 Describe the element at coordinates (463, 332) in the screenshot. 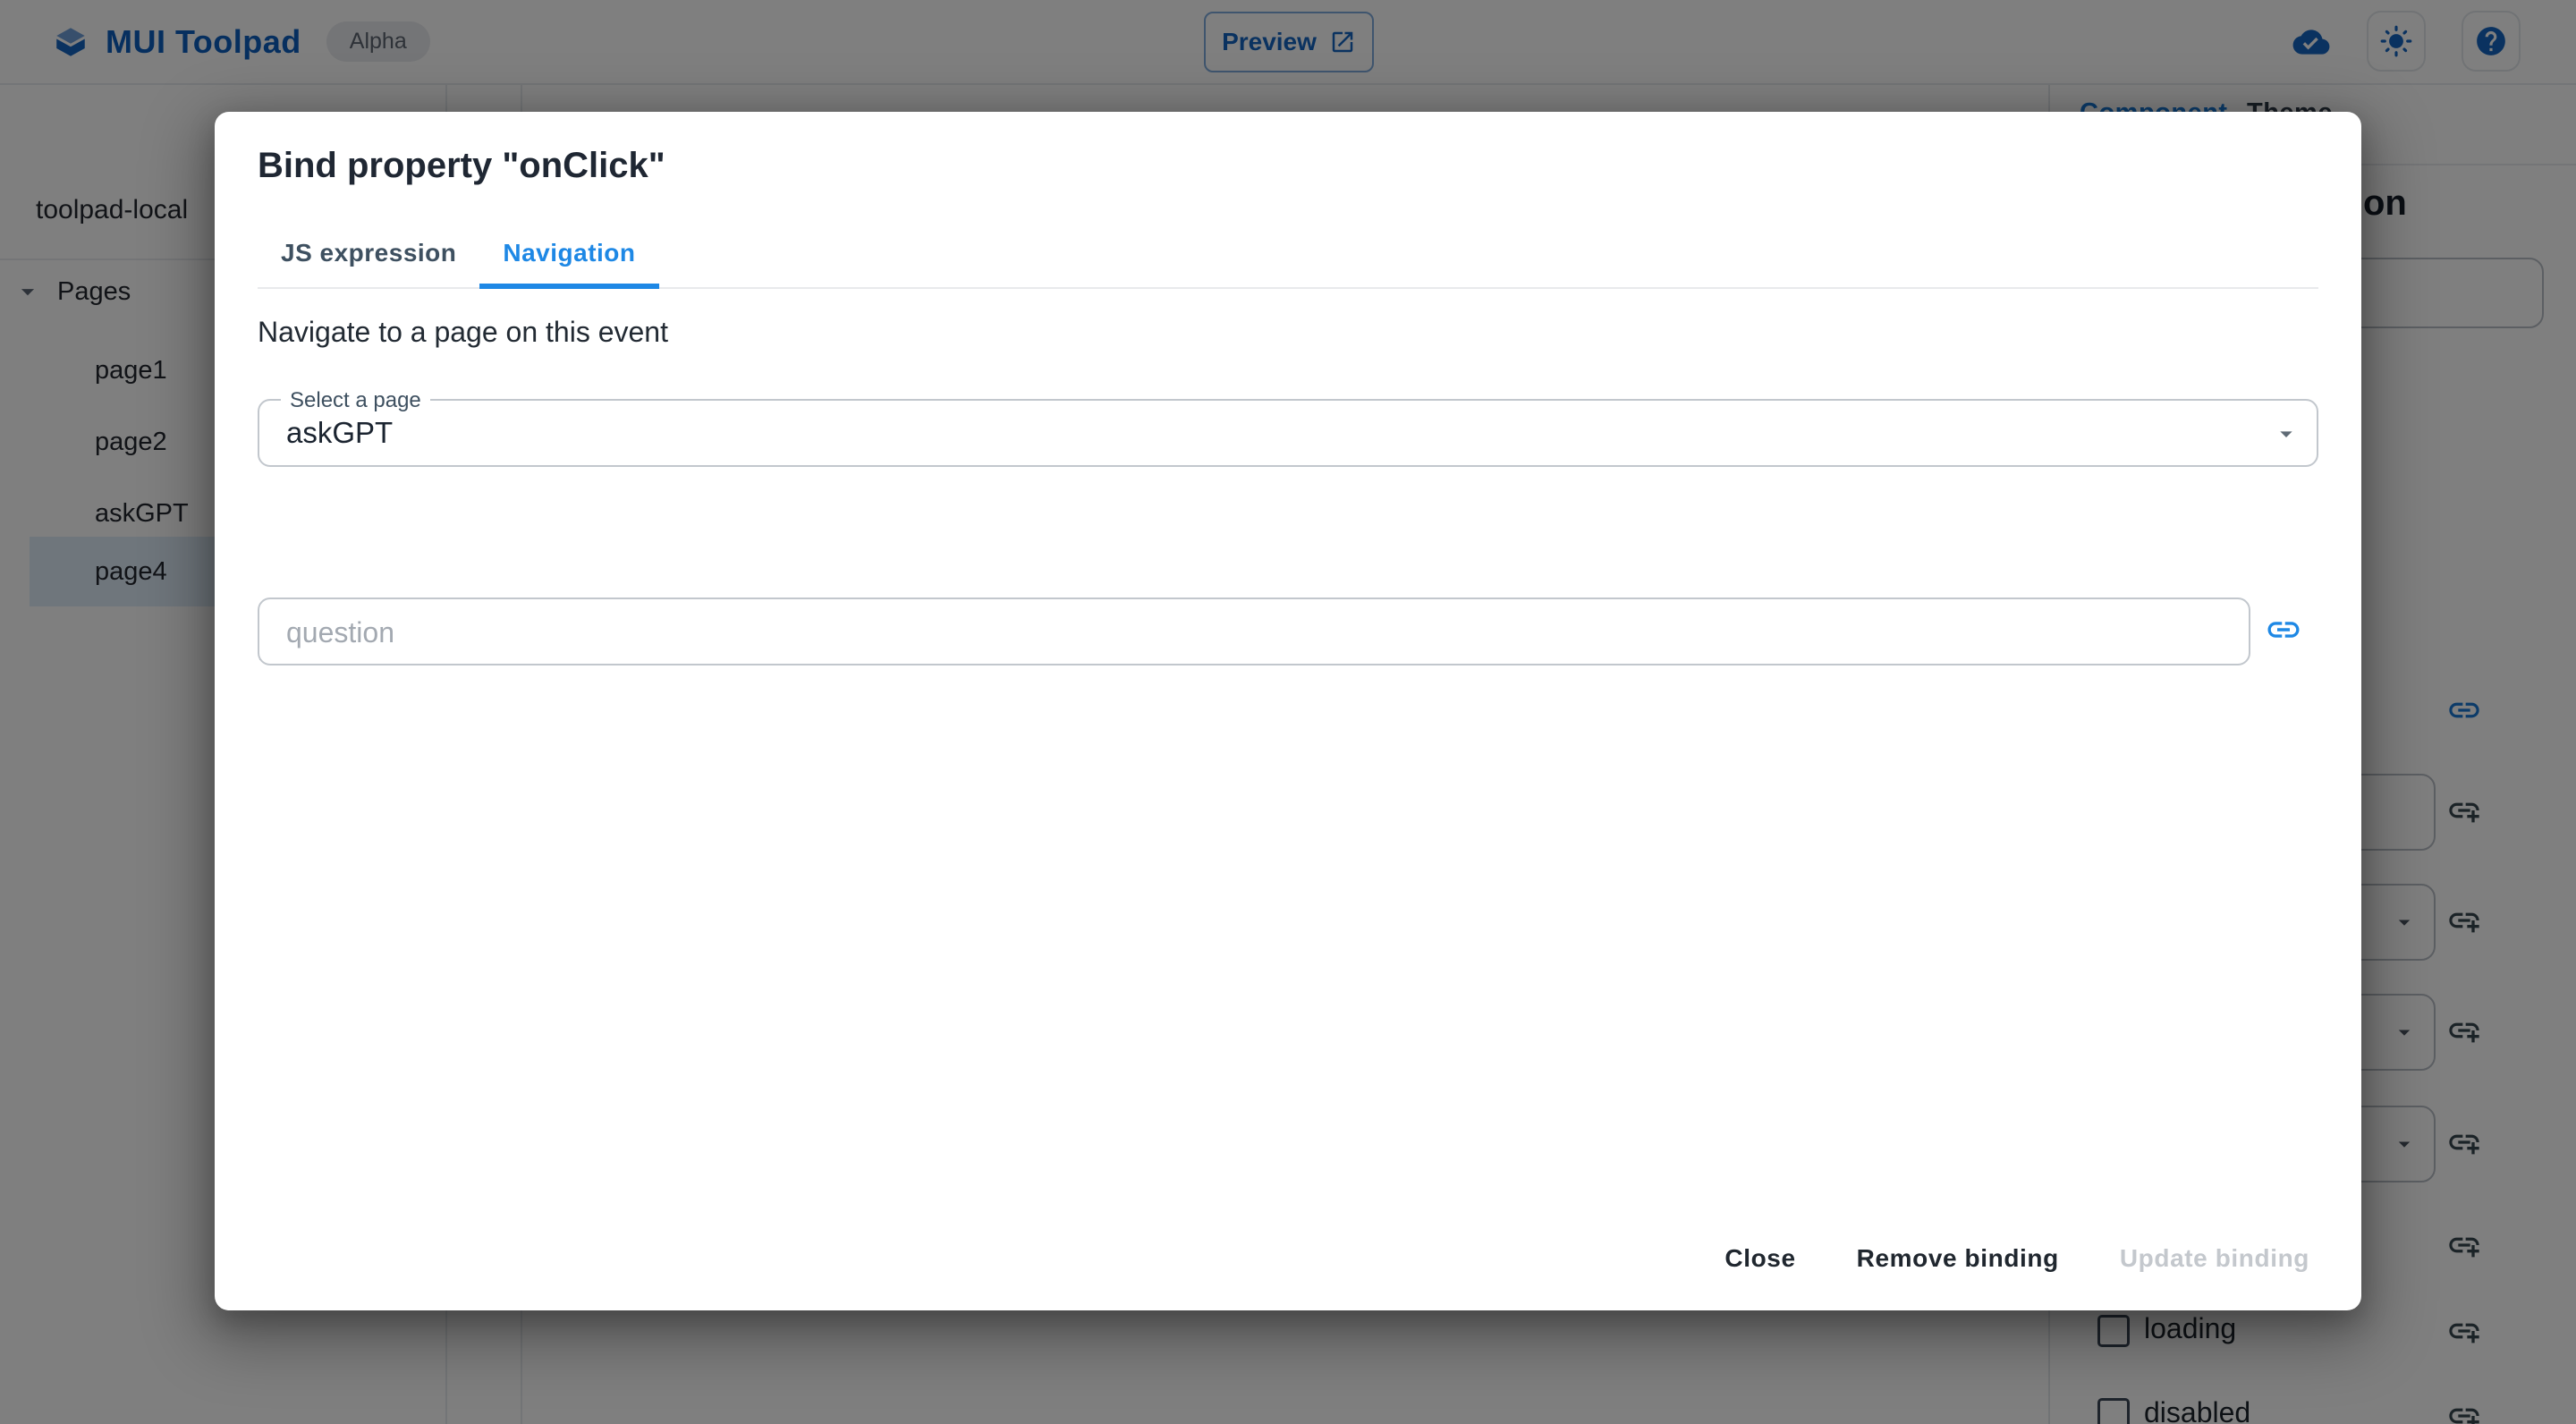

I see `dialog-description: Navigate to a page on this event` at that location.